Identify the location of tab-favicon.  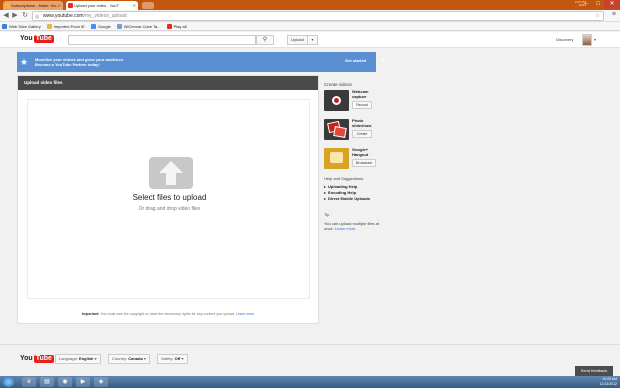
(7, 5).